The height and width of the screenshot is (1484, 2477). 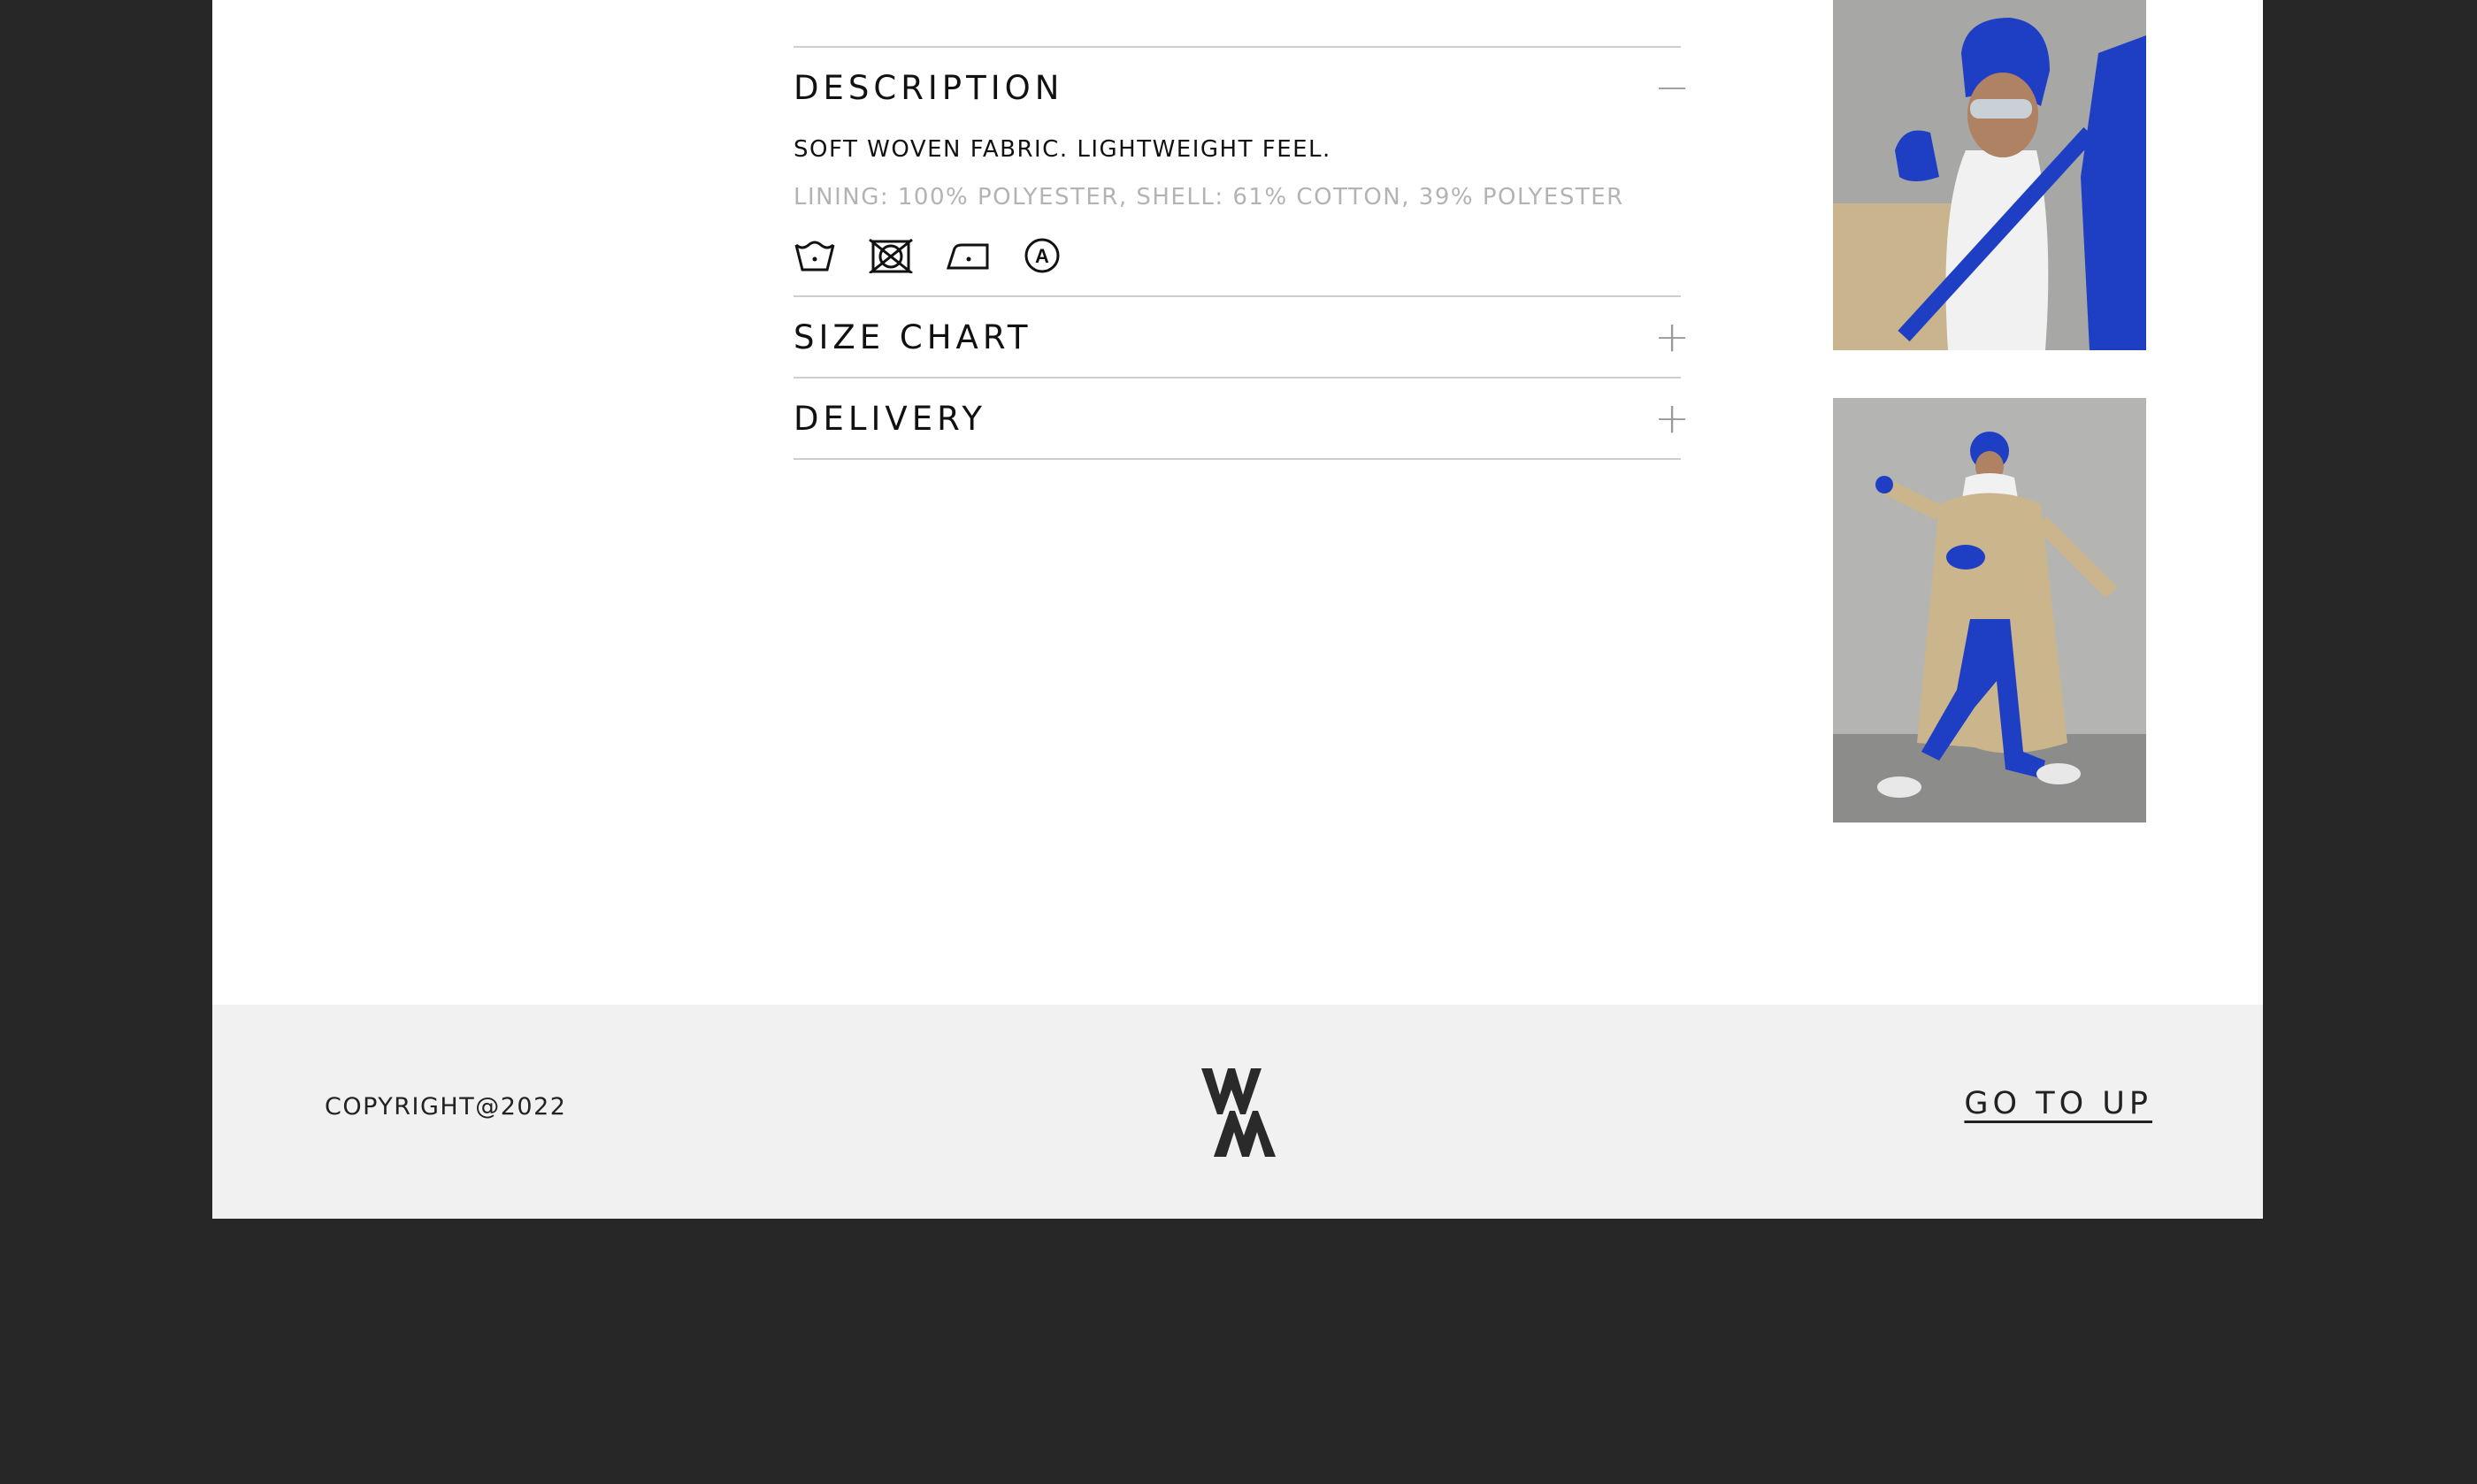 I want to click on brand-logo, so click(x=1238, y=1112).